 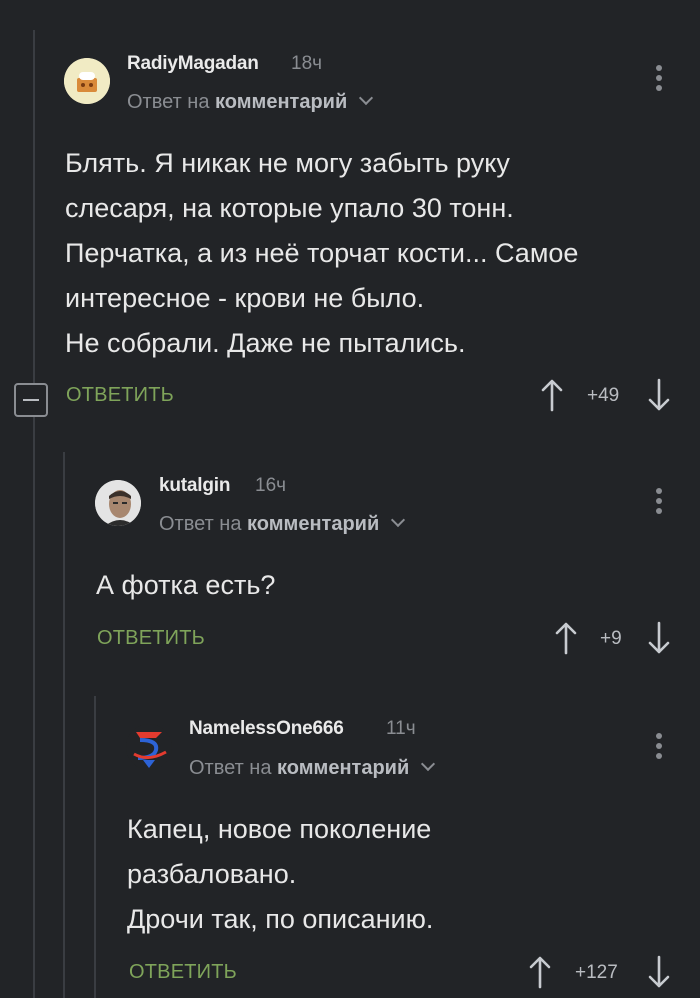 I want to click on avatar, so click(x=149, y=747).